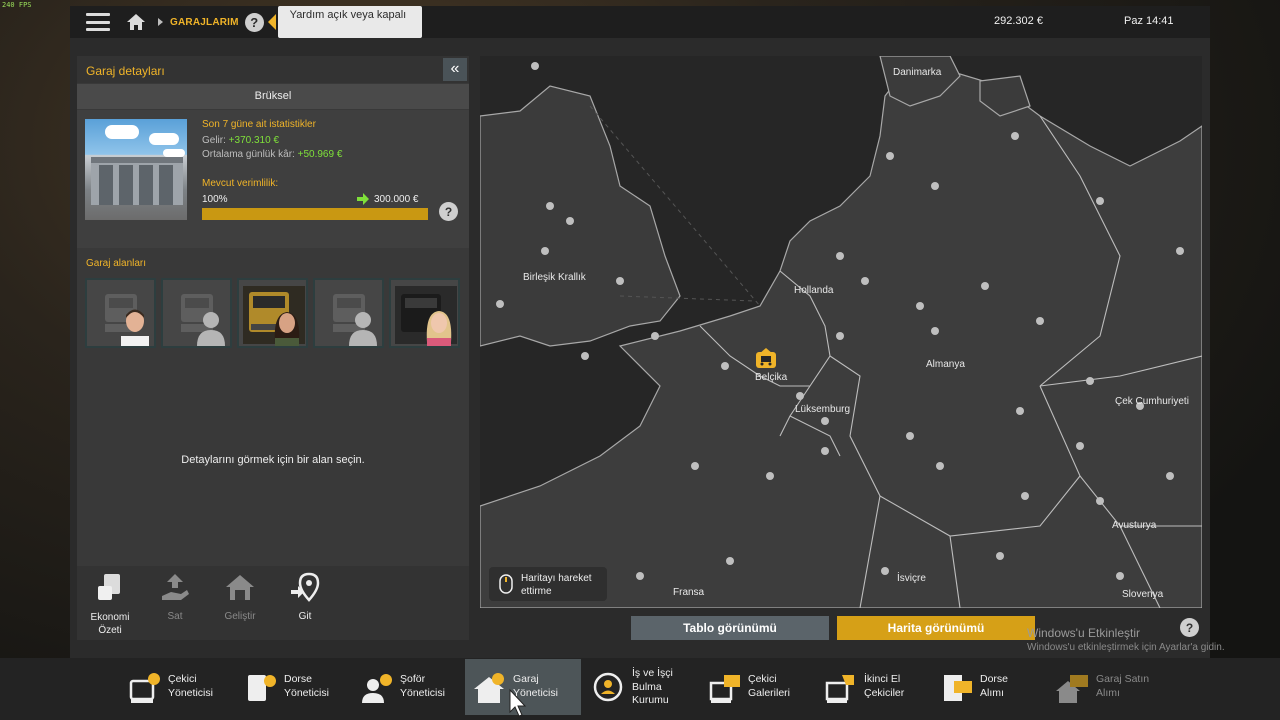 The image size is (1280, 720). I want to click on home-icon, so click(136, 22).